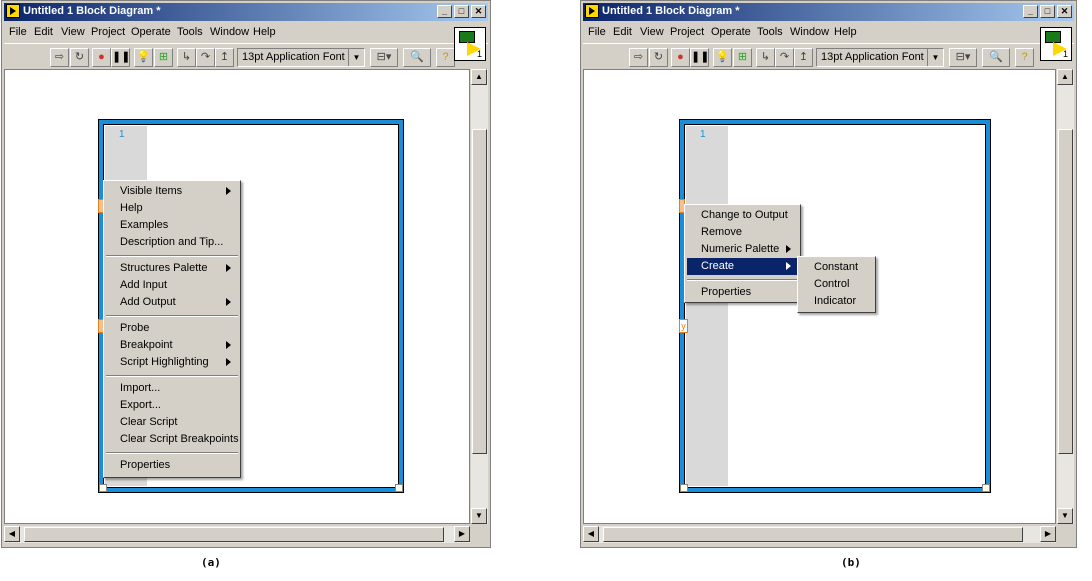  What do you see at coordinates (172, 268) in the screenshot?
I see `menu-item-structures-palette: Structures Palette` at bounding box center [172, 268].